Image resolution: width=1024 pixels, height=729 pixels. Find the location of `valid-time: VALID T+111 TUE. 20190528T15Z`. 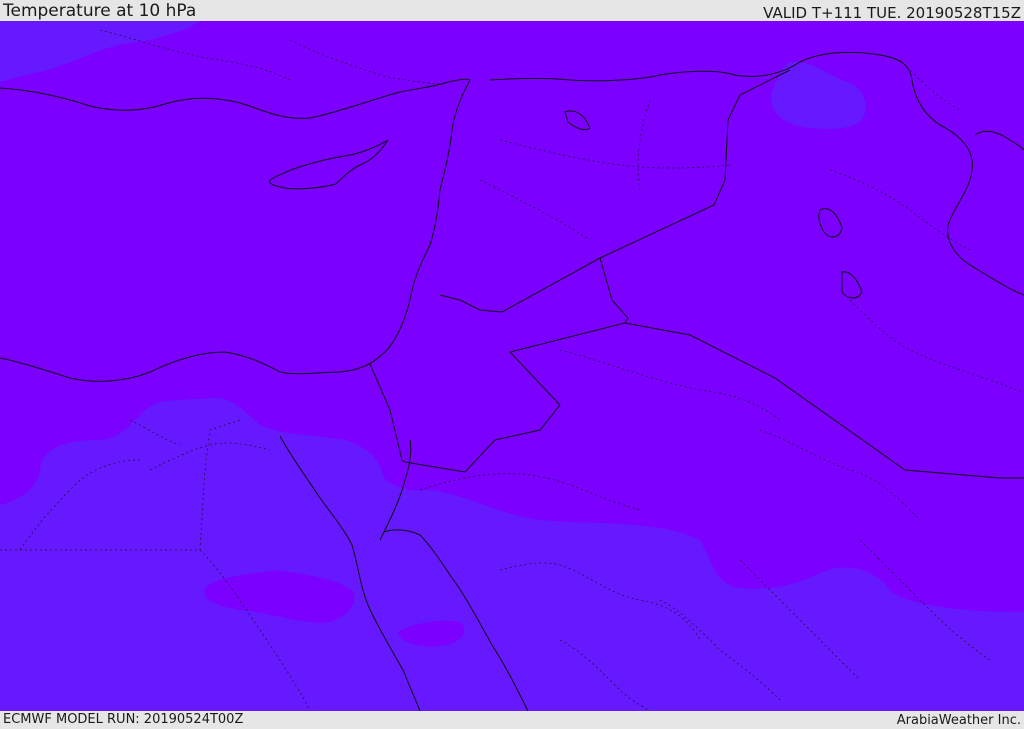

valid-time: VALID T+111 TUE. 20190528T15Z is located at coordinates (892, 13).